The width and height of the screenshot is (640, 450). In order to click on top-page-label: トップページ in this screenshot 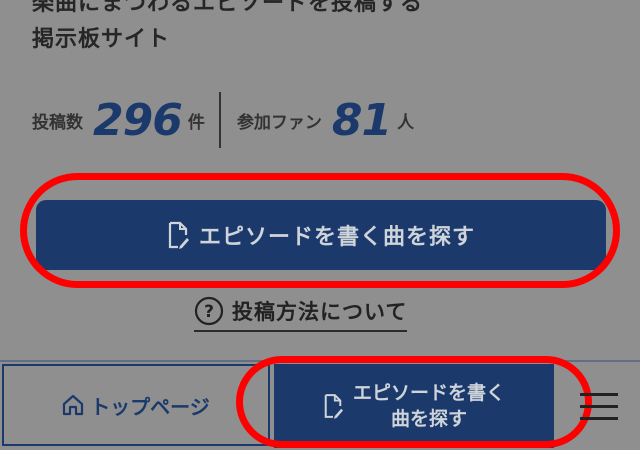, I will do `click(150, 406)`.